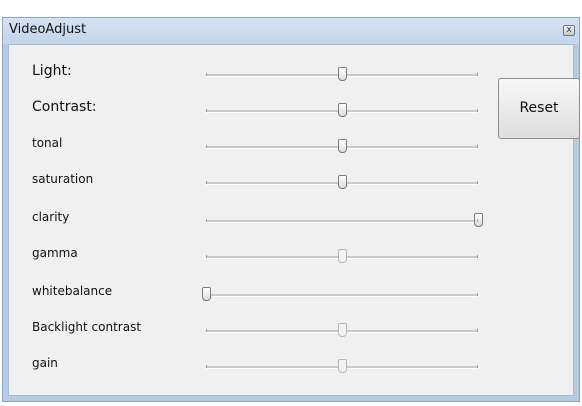  I want to click on contrast-slider-thumb, so click(342, 110).